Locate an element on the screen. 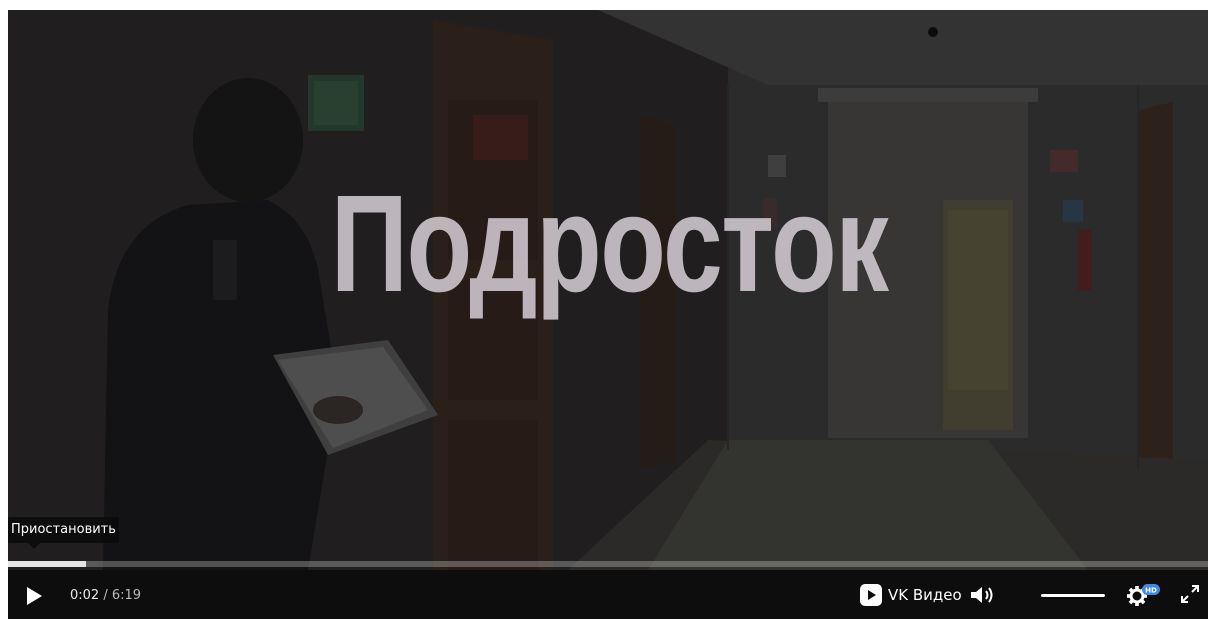 The width and height of the screenshot is (1208, 619). hd-badge-label: HD is located at coordinates (1151, 591).